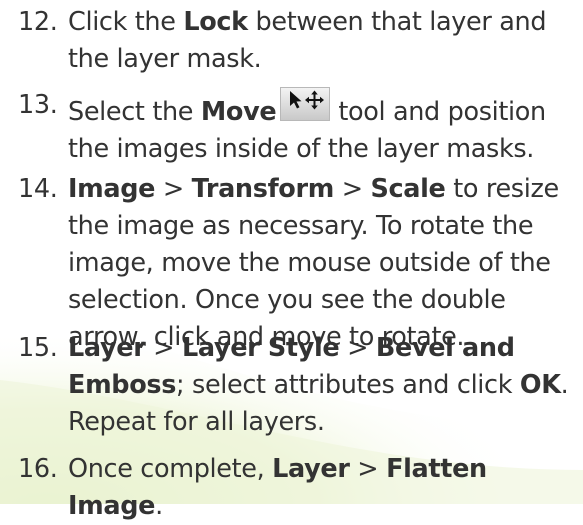 Image resolution: width=583 pixels, height=525 pixels. I want to click on step-text: Once complete, Layer > Flatten Image., so click(323, 488).